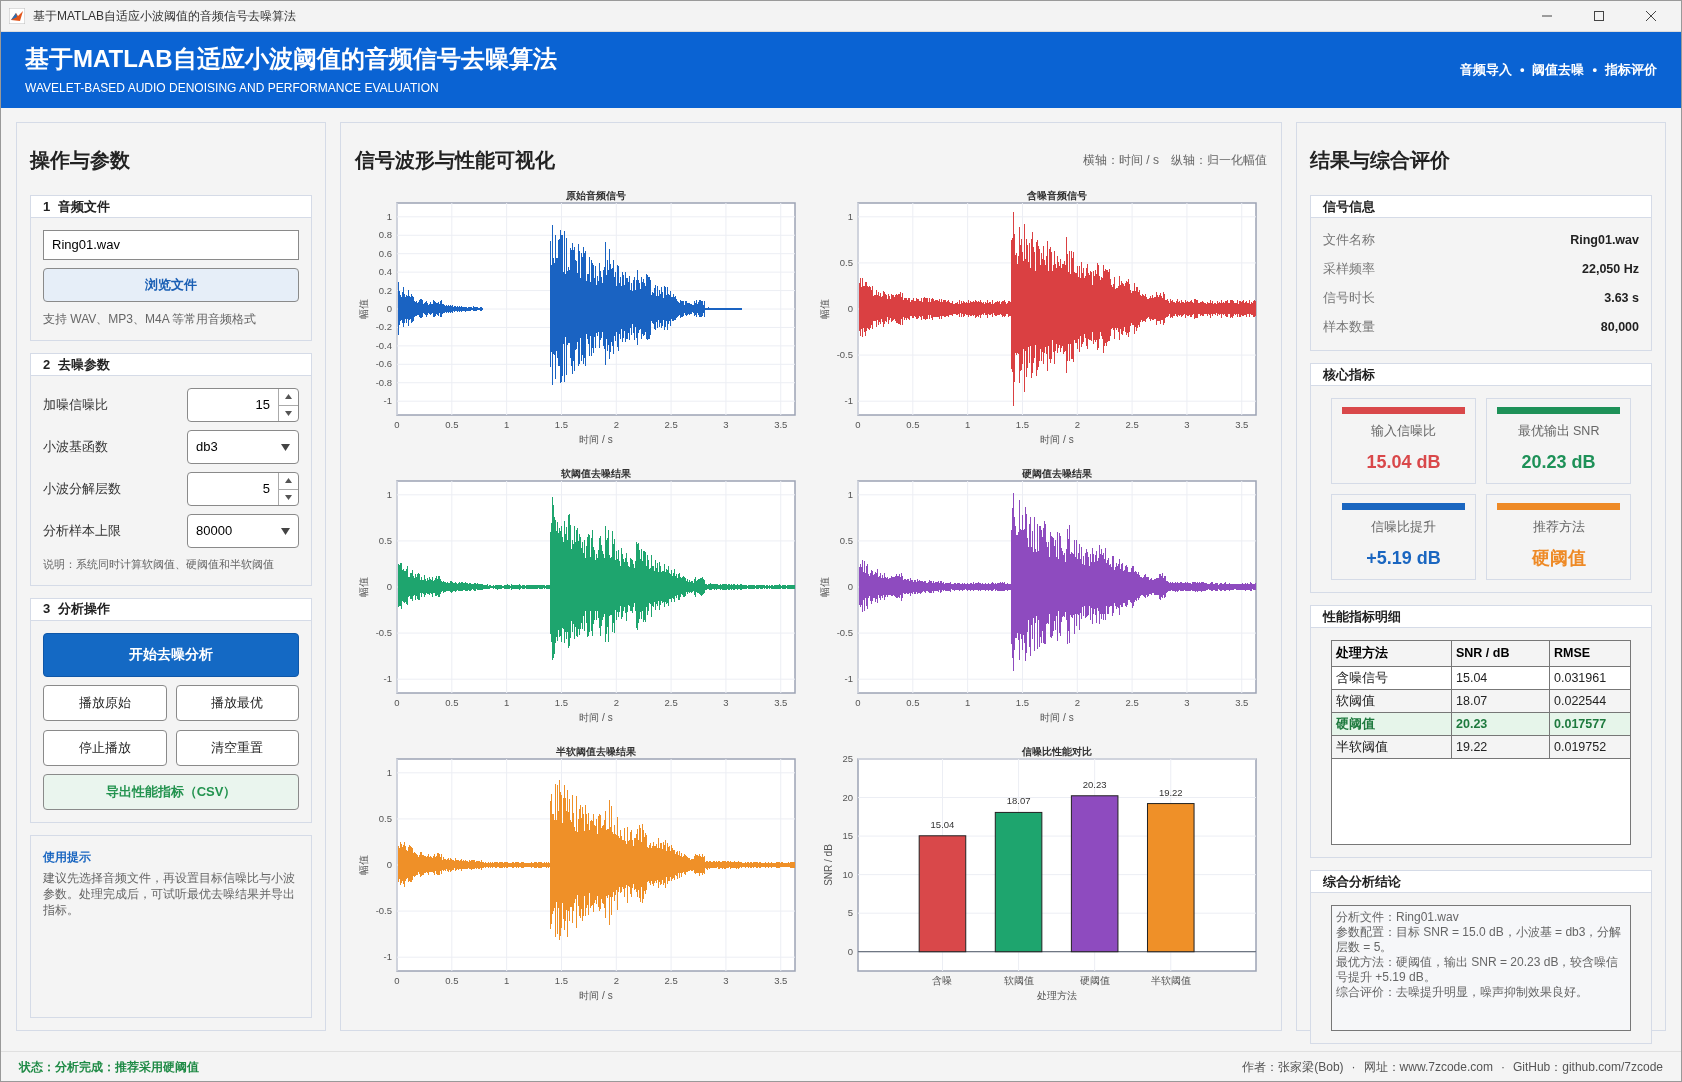  Describe the element at coordinates (1219, 160) in the screenshot. I see `axis-note: 纵轴：归一化幅值` at that location.